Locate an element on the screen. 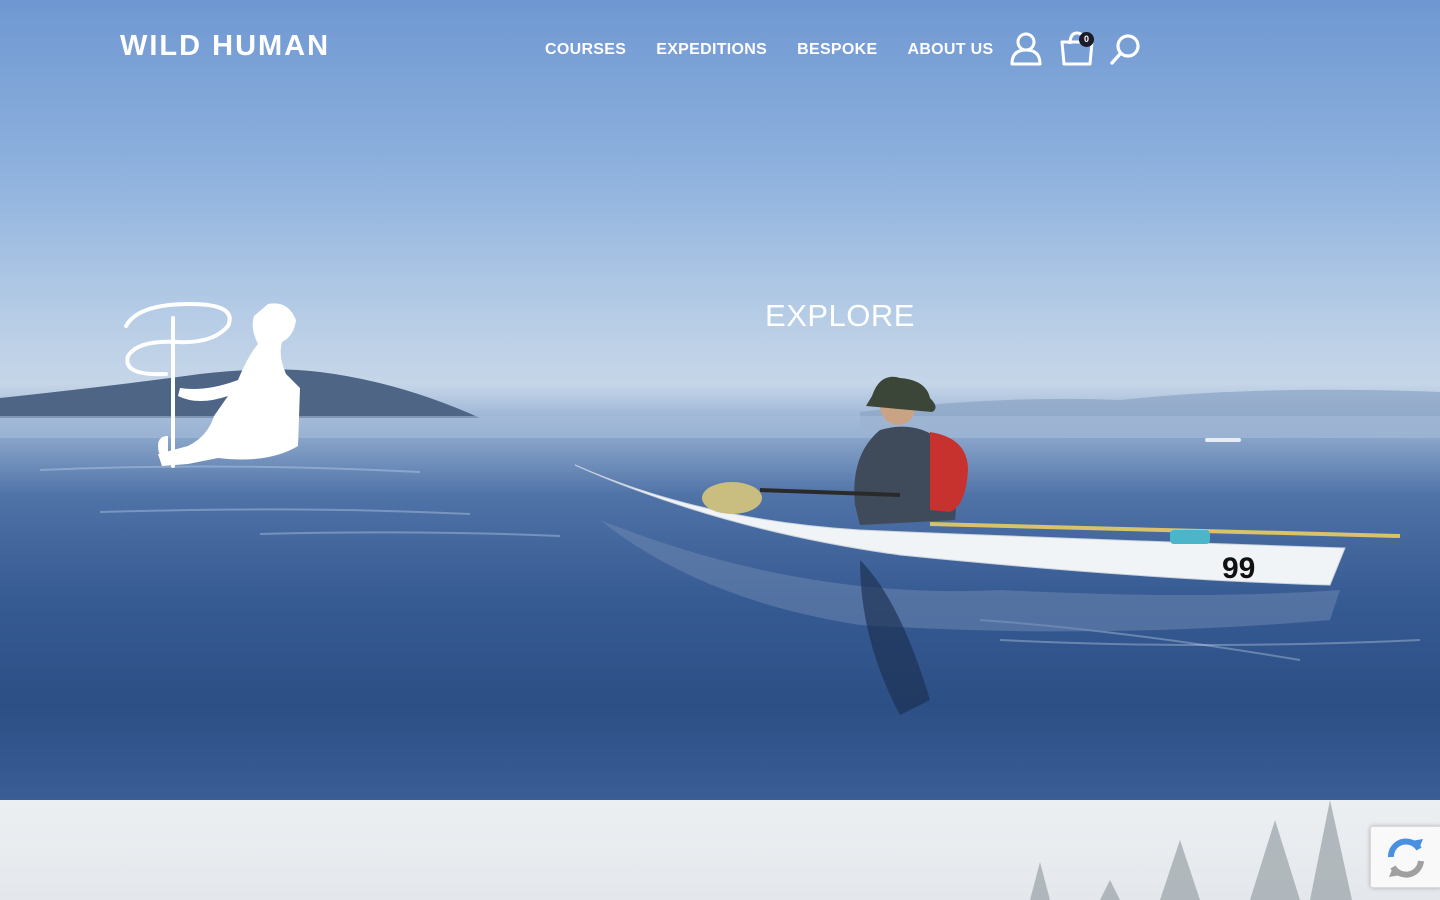 The image size is (1440, 900). kayak-number: 99 is located at coordinates (1238, 568).